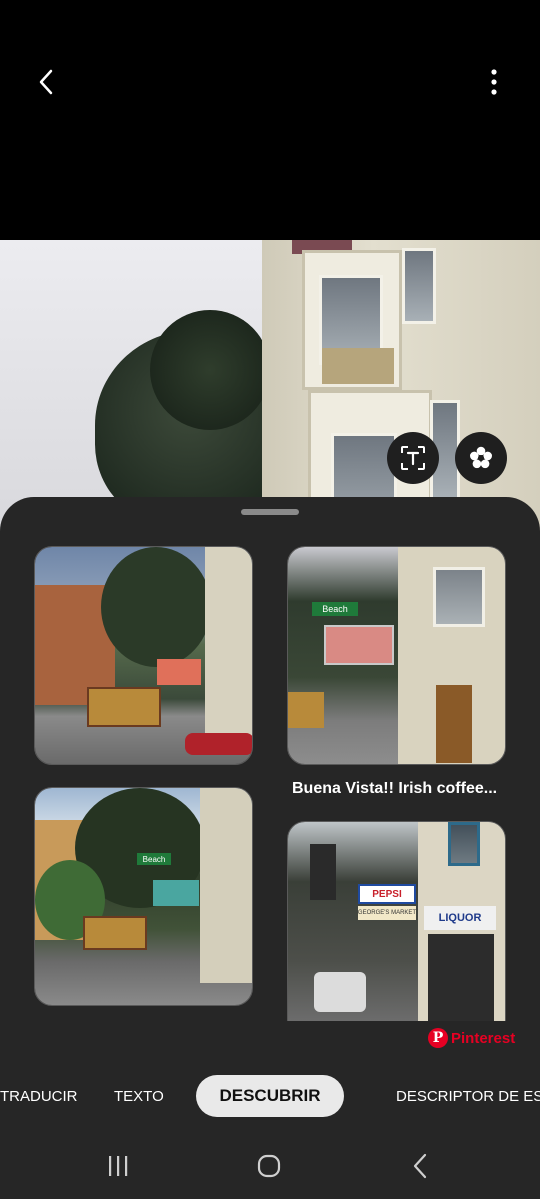 The height and width of the screenshot is (1199, 540). I want to click on chevron-left-icon, so click(46, 82).